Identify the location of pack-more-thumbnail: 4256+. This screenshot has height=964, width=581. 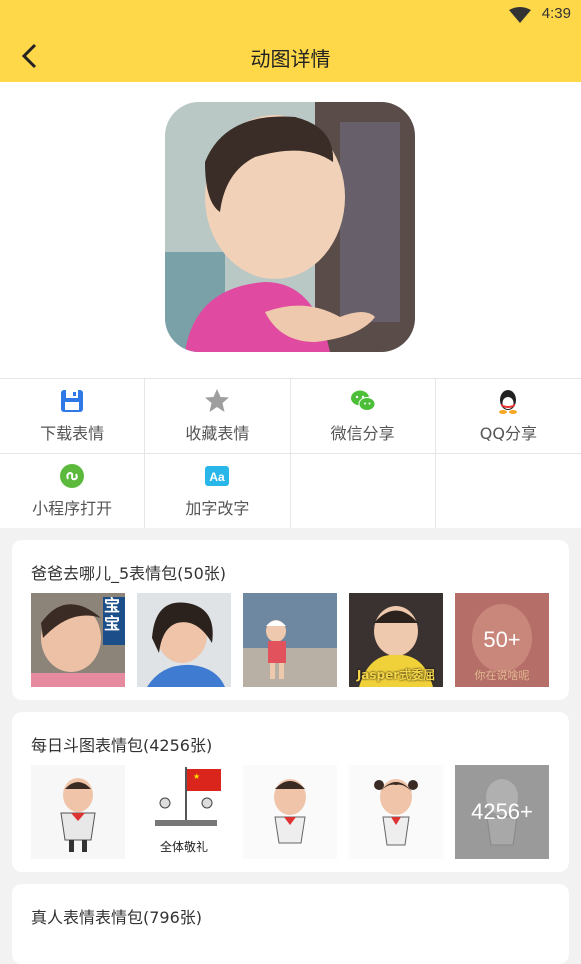
(502, 812).